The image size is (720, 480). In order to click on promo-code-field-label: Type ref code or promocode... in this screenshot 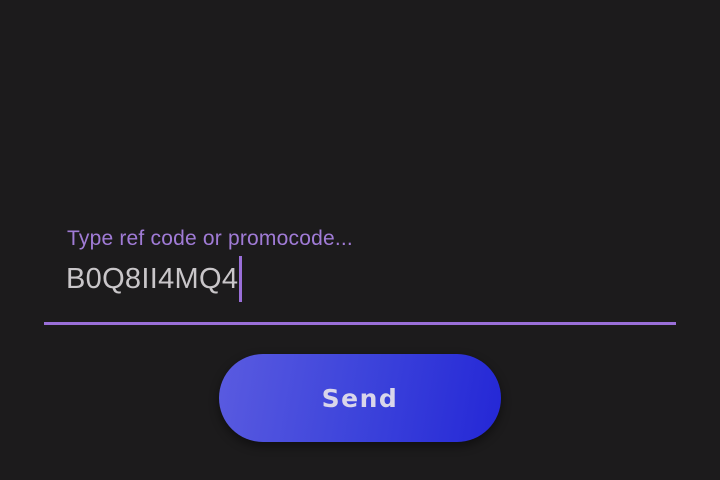, I will do `click(210, 238)`.